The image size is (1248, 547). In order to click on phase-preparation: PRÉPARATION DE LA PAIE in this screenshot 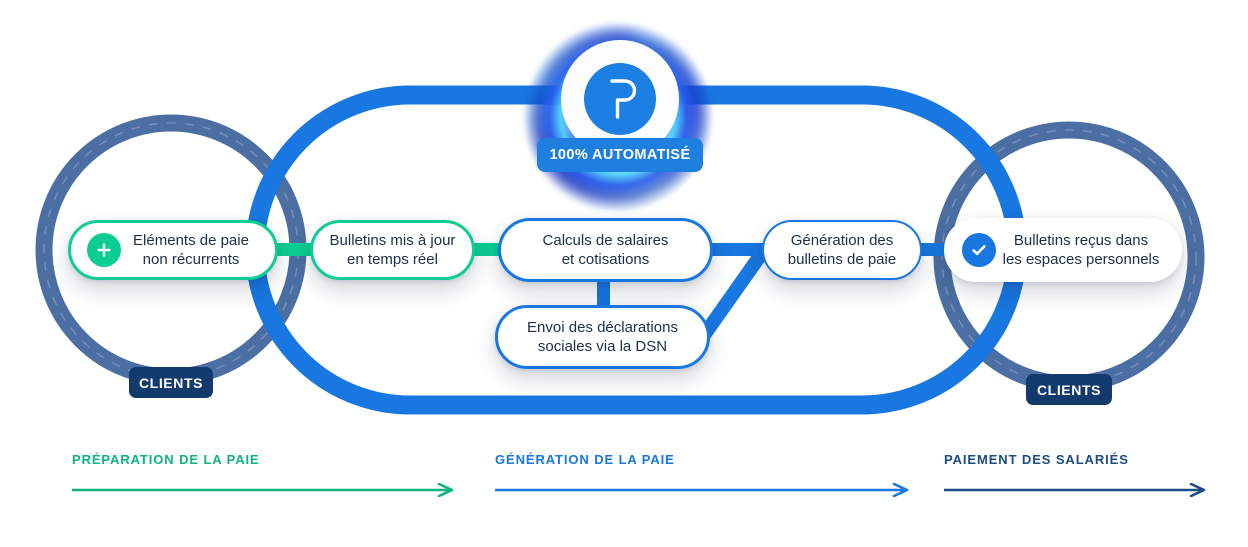, I will do `click(266, 474)`.